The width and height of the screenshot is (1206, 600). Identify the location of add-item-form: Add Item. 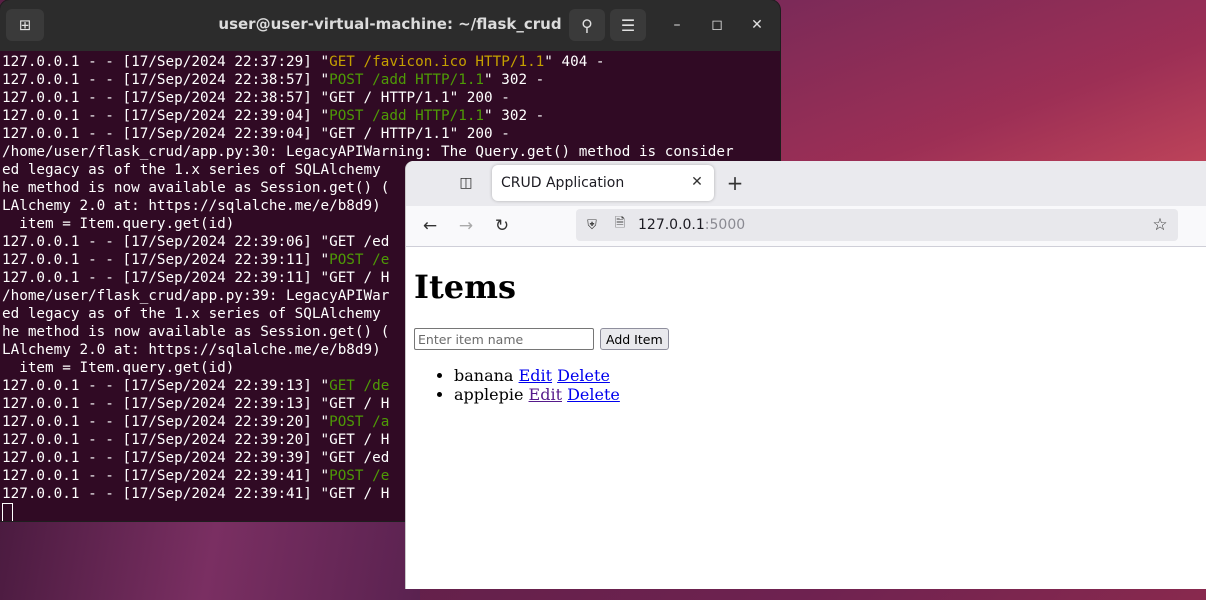
(806, 339).